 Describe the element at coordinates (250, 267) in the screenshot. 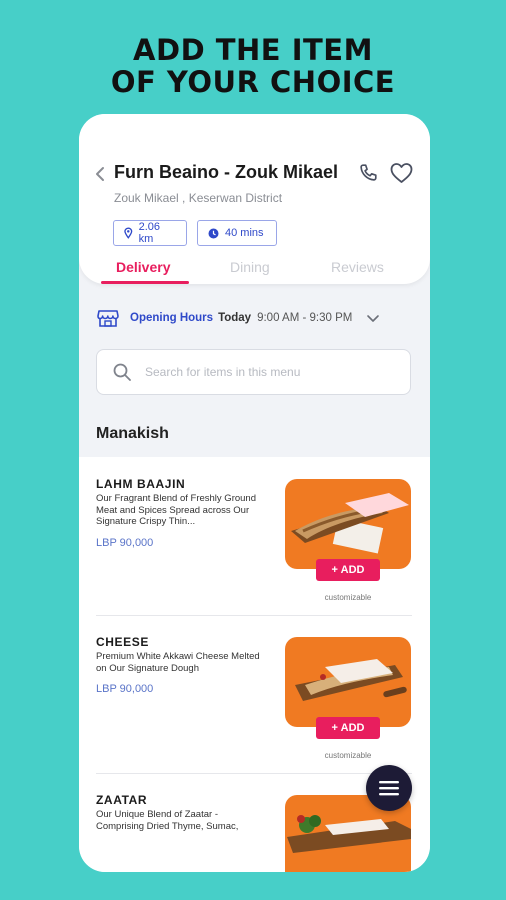

I see `tab-dining: Dining` at that location.